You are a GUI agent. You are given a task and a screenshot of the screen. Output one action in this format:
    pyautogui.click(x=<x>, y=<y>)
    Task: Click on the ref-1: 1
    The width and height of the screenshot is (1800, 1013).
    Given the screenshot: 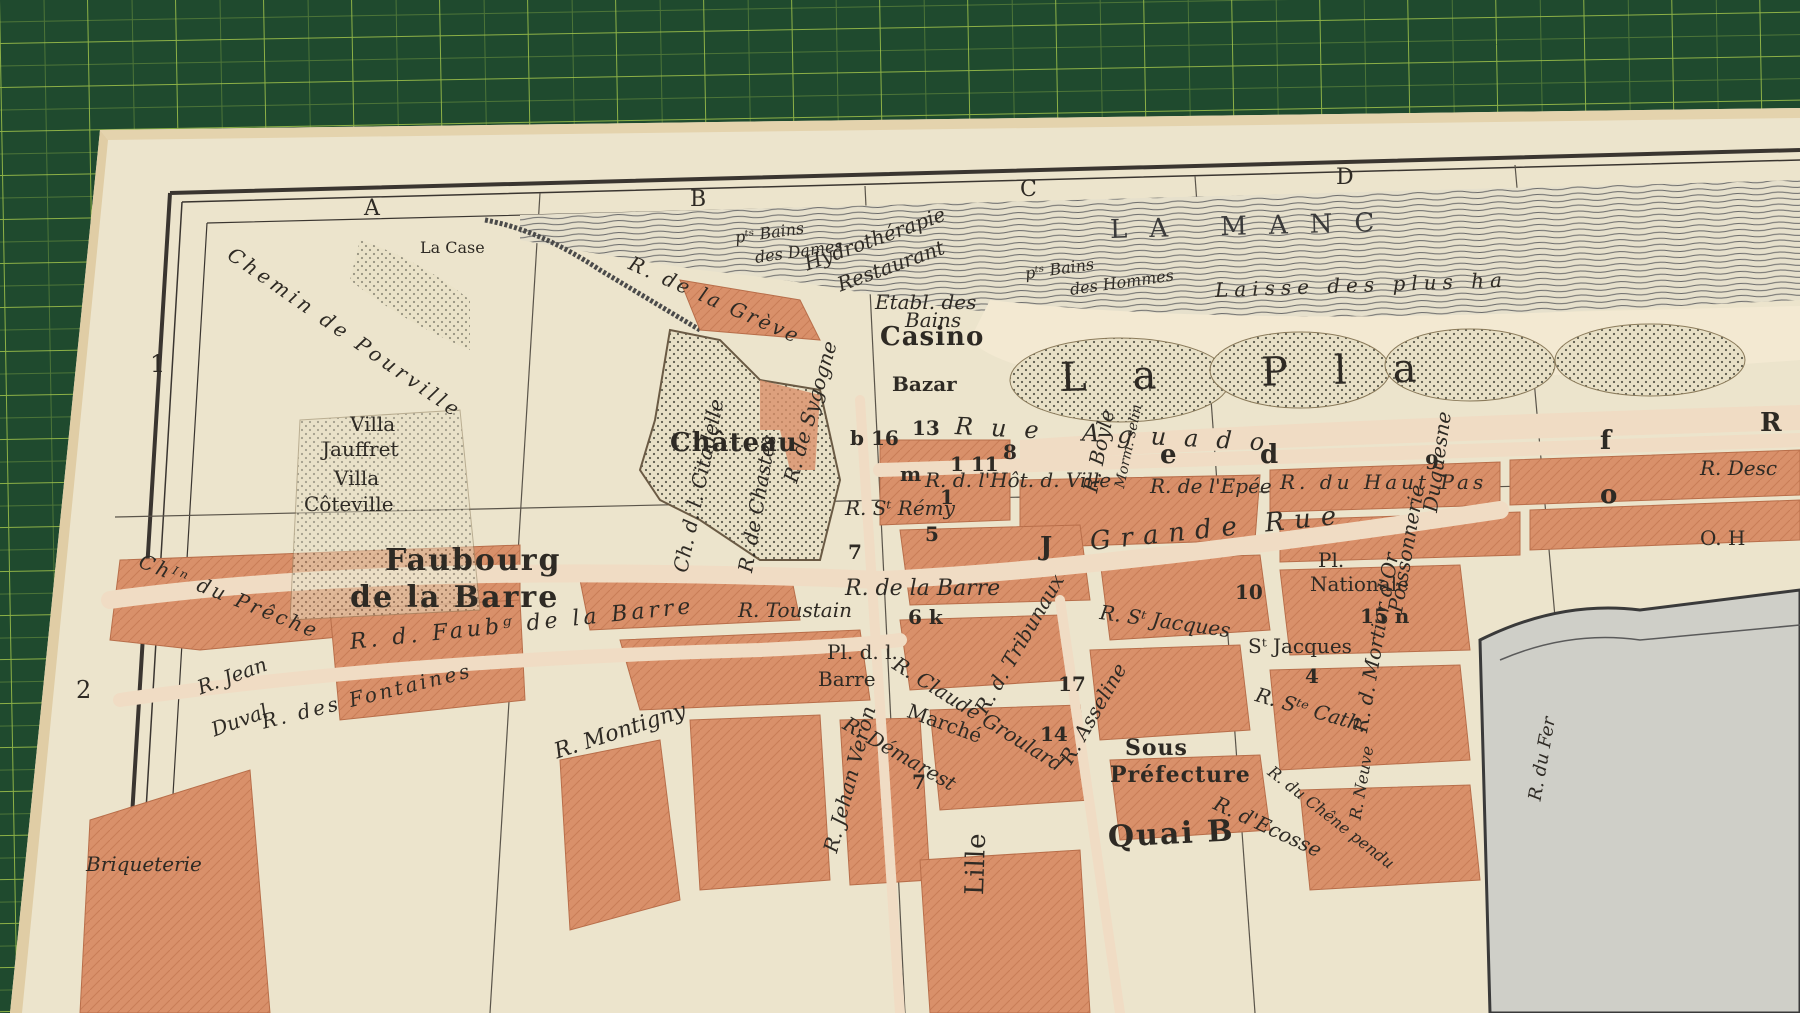 What is the action you would take?
    pyautogui.click(x=947, y=497)
    